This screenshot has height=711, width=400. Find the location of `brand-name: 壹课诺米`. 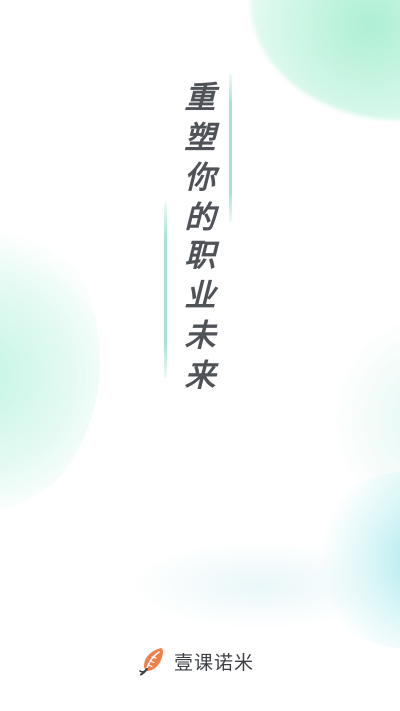

brand-name: 壹课诺米 is located at coordinates (214, 662).